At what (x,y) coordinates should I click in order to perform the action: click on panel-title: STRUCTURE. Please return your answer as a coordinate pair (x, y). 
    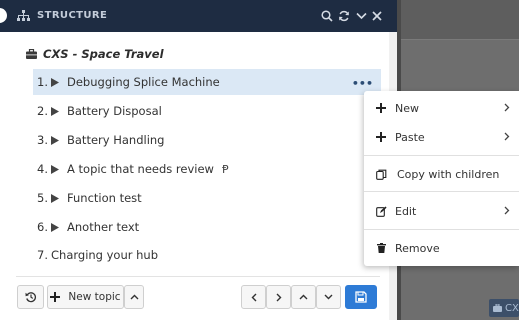
    Looking at the image, I should click on (72, 15).